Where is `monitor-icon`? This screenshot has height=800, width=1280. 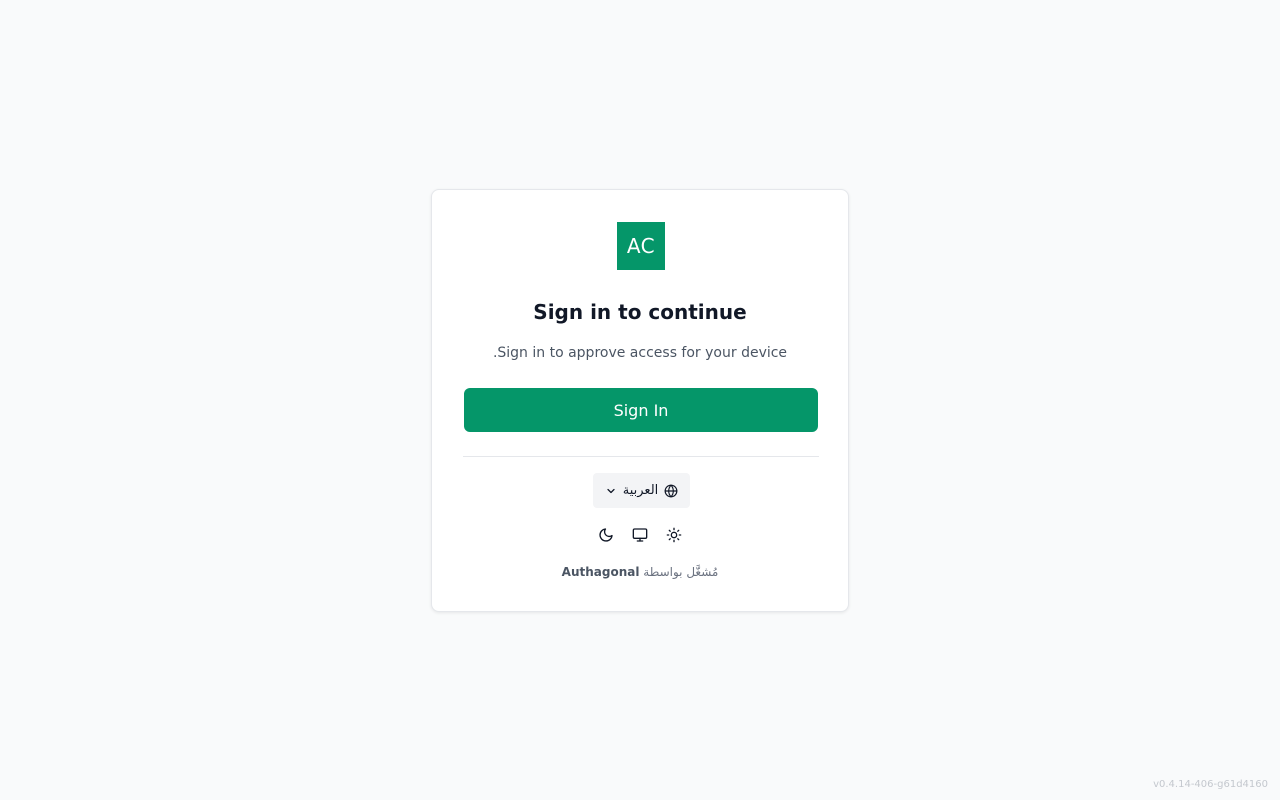
monitor-icon is located at coordinates (640, 537).